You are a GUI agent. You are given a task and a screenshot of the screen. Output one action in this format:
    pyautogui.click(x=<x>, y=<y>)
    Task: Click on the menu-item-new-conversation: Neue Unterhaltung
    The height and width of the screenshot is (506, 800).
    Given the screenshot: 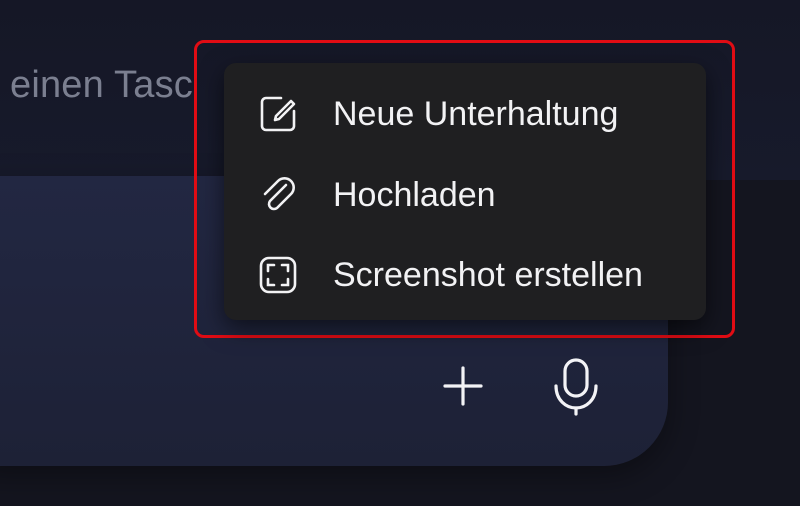 What is the action you would take?
    pyautogui.click(x=465, y=114)
    